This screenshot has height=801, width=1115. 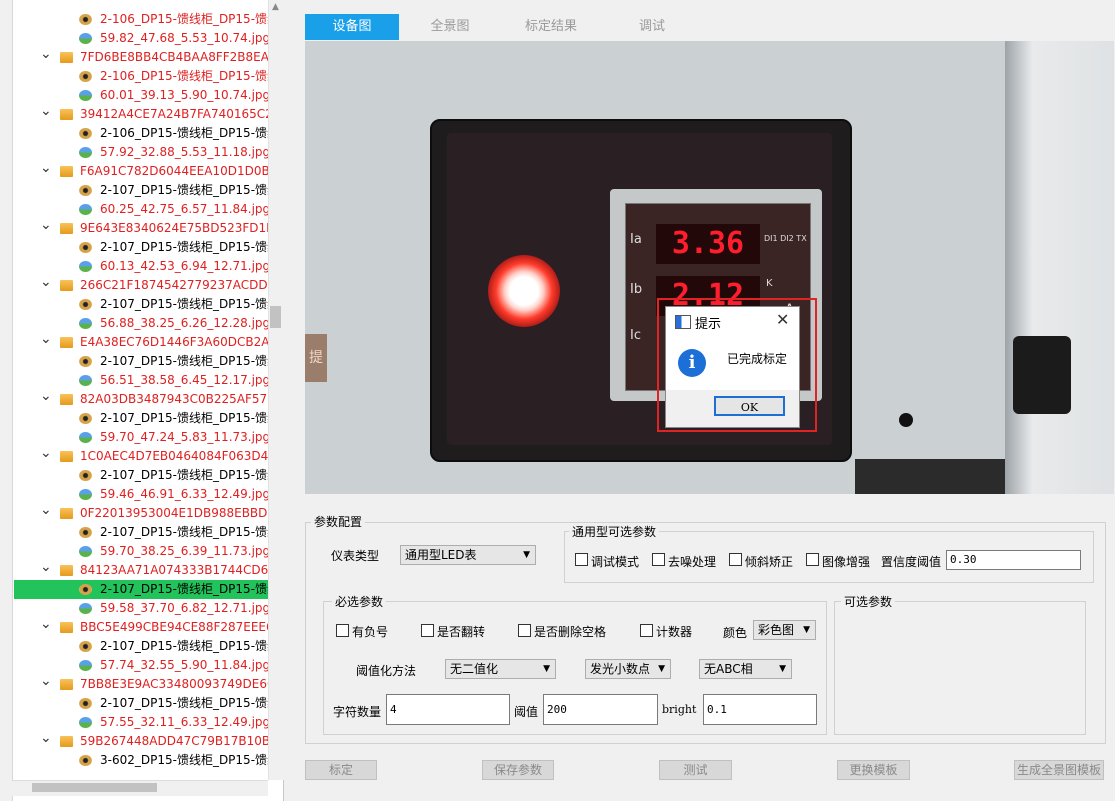 I want to click on tree-folder-item: ⌄ BBC5E499CBE94CE88F287EEE64, so click(x=140, y=627).